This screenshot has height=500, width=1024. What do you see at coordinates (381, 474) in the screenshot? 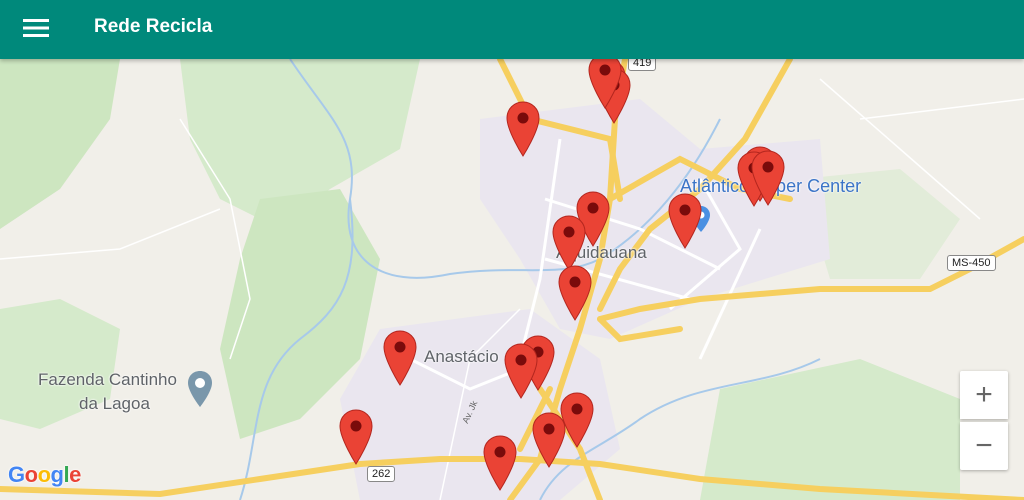
I see `road-shield-262: 262` at bounding box center [381, 474].